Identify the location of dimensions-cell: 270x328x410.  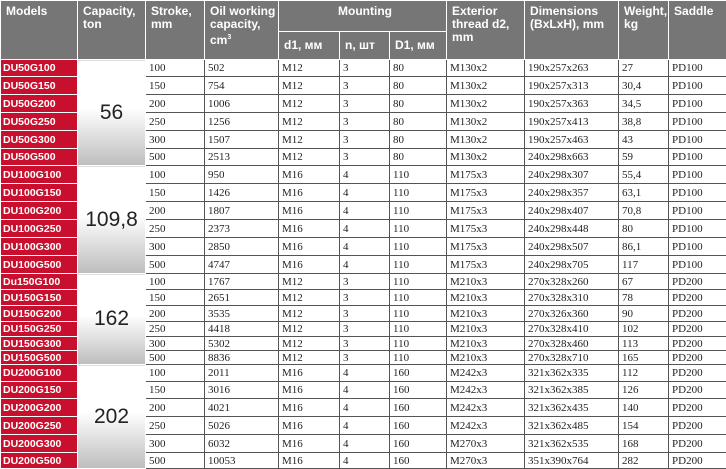
(572, 329).